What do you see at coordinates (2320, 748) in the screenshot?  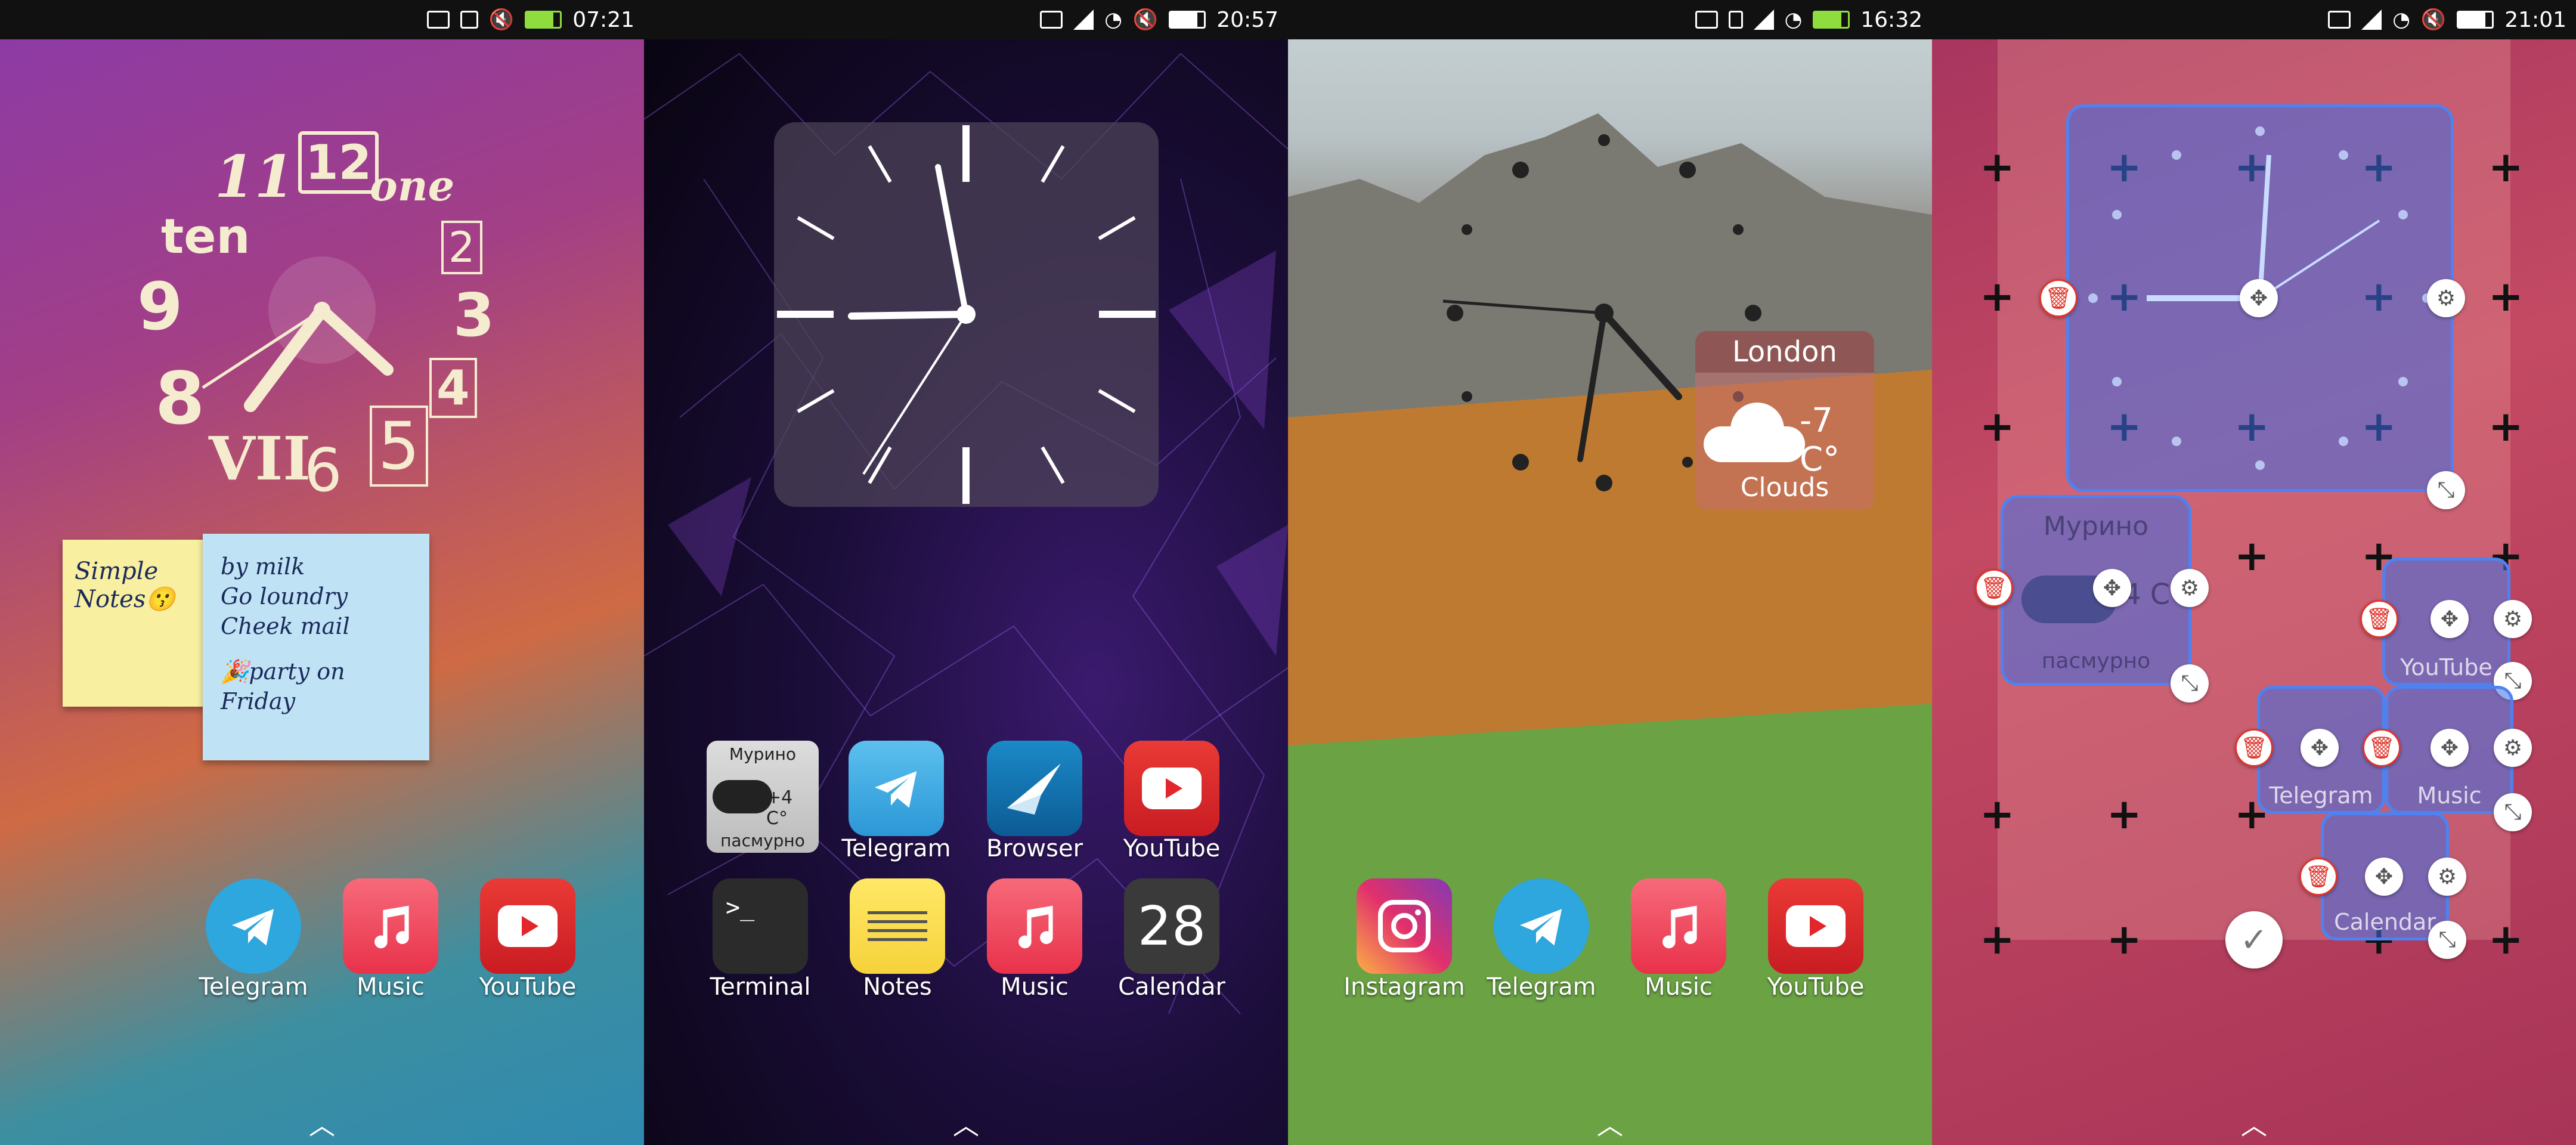 I see `move-telegram-handle: ✥` at bounding box center [2320, 748].